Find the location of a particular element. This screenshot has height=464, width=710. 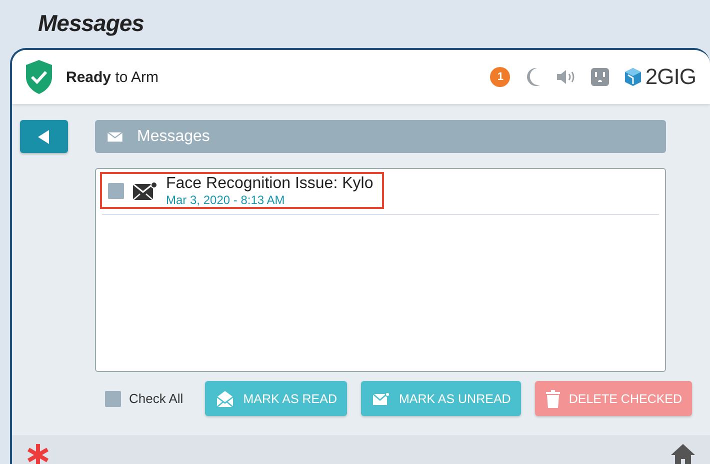

brand-logo: 2GIG is located at coordinates (670, 77).